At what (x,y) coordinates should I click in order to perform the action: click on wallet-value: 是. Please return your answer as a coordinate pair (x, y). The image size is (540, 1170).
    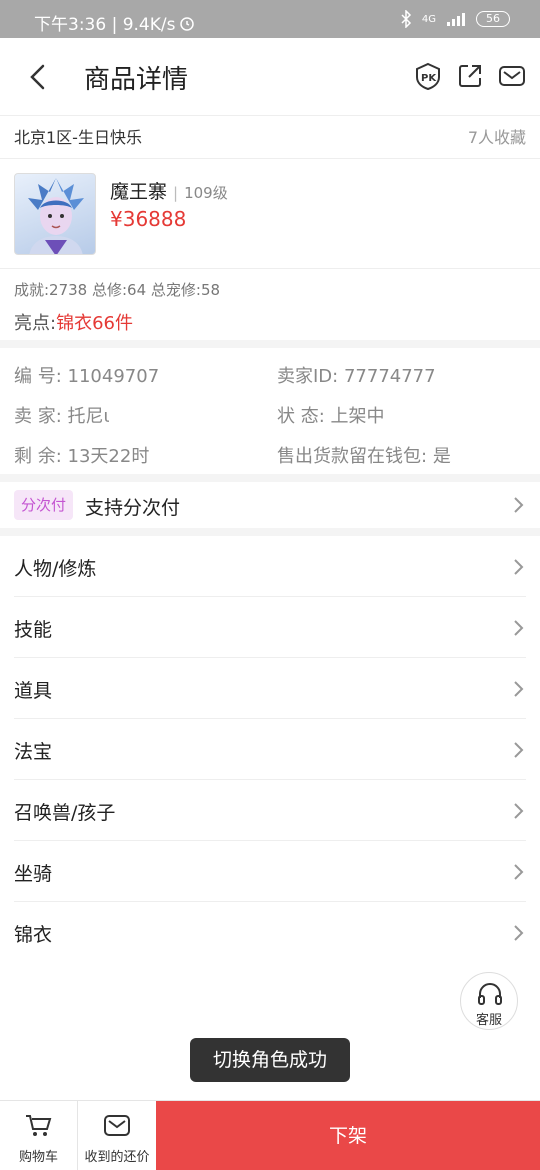
    Looking at the image, I should click on (441, 456).